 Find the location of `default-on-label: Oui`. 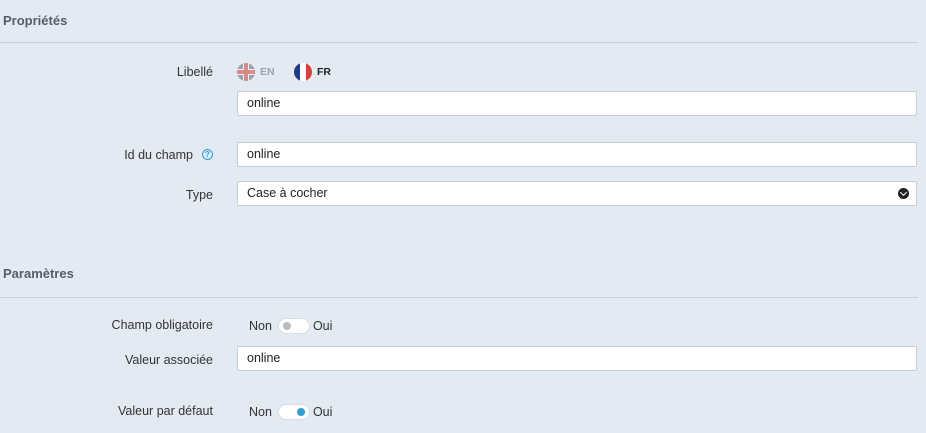

default-on-label: Oui is located at coordinates (322, 412).